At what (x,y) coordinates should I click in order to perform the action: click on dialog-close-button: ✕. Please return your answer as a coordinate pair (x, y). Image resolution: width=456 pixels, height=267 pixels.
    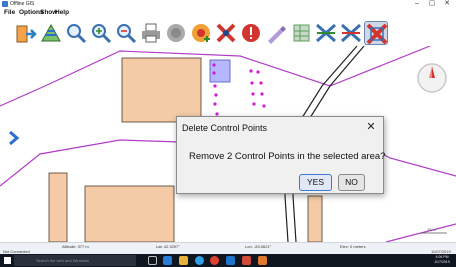
    Looking at the image, I should click on (371, 127).